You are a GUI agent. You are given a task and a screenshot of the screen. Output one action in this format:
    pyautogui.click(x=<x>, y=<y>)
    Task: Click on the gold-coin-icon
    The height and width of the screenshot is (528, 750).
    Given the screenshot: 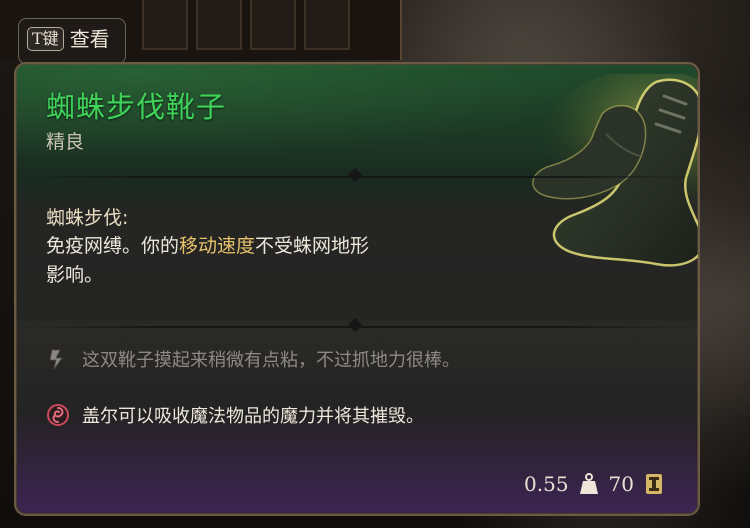 What is the action you would take?
    pyautogui.click(x=654, y=484)
    